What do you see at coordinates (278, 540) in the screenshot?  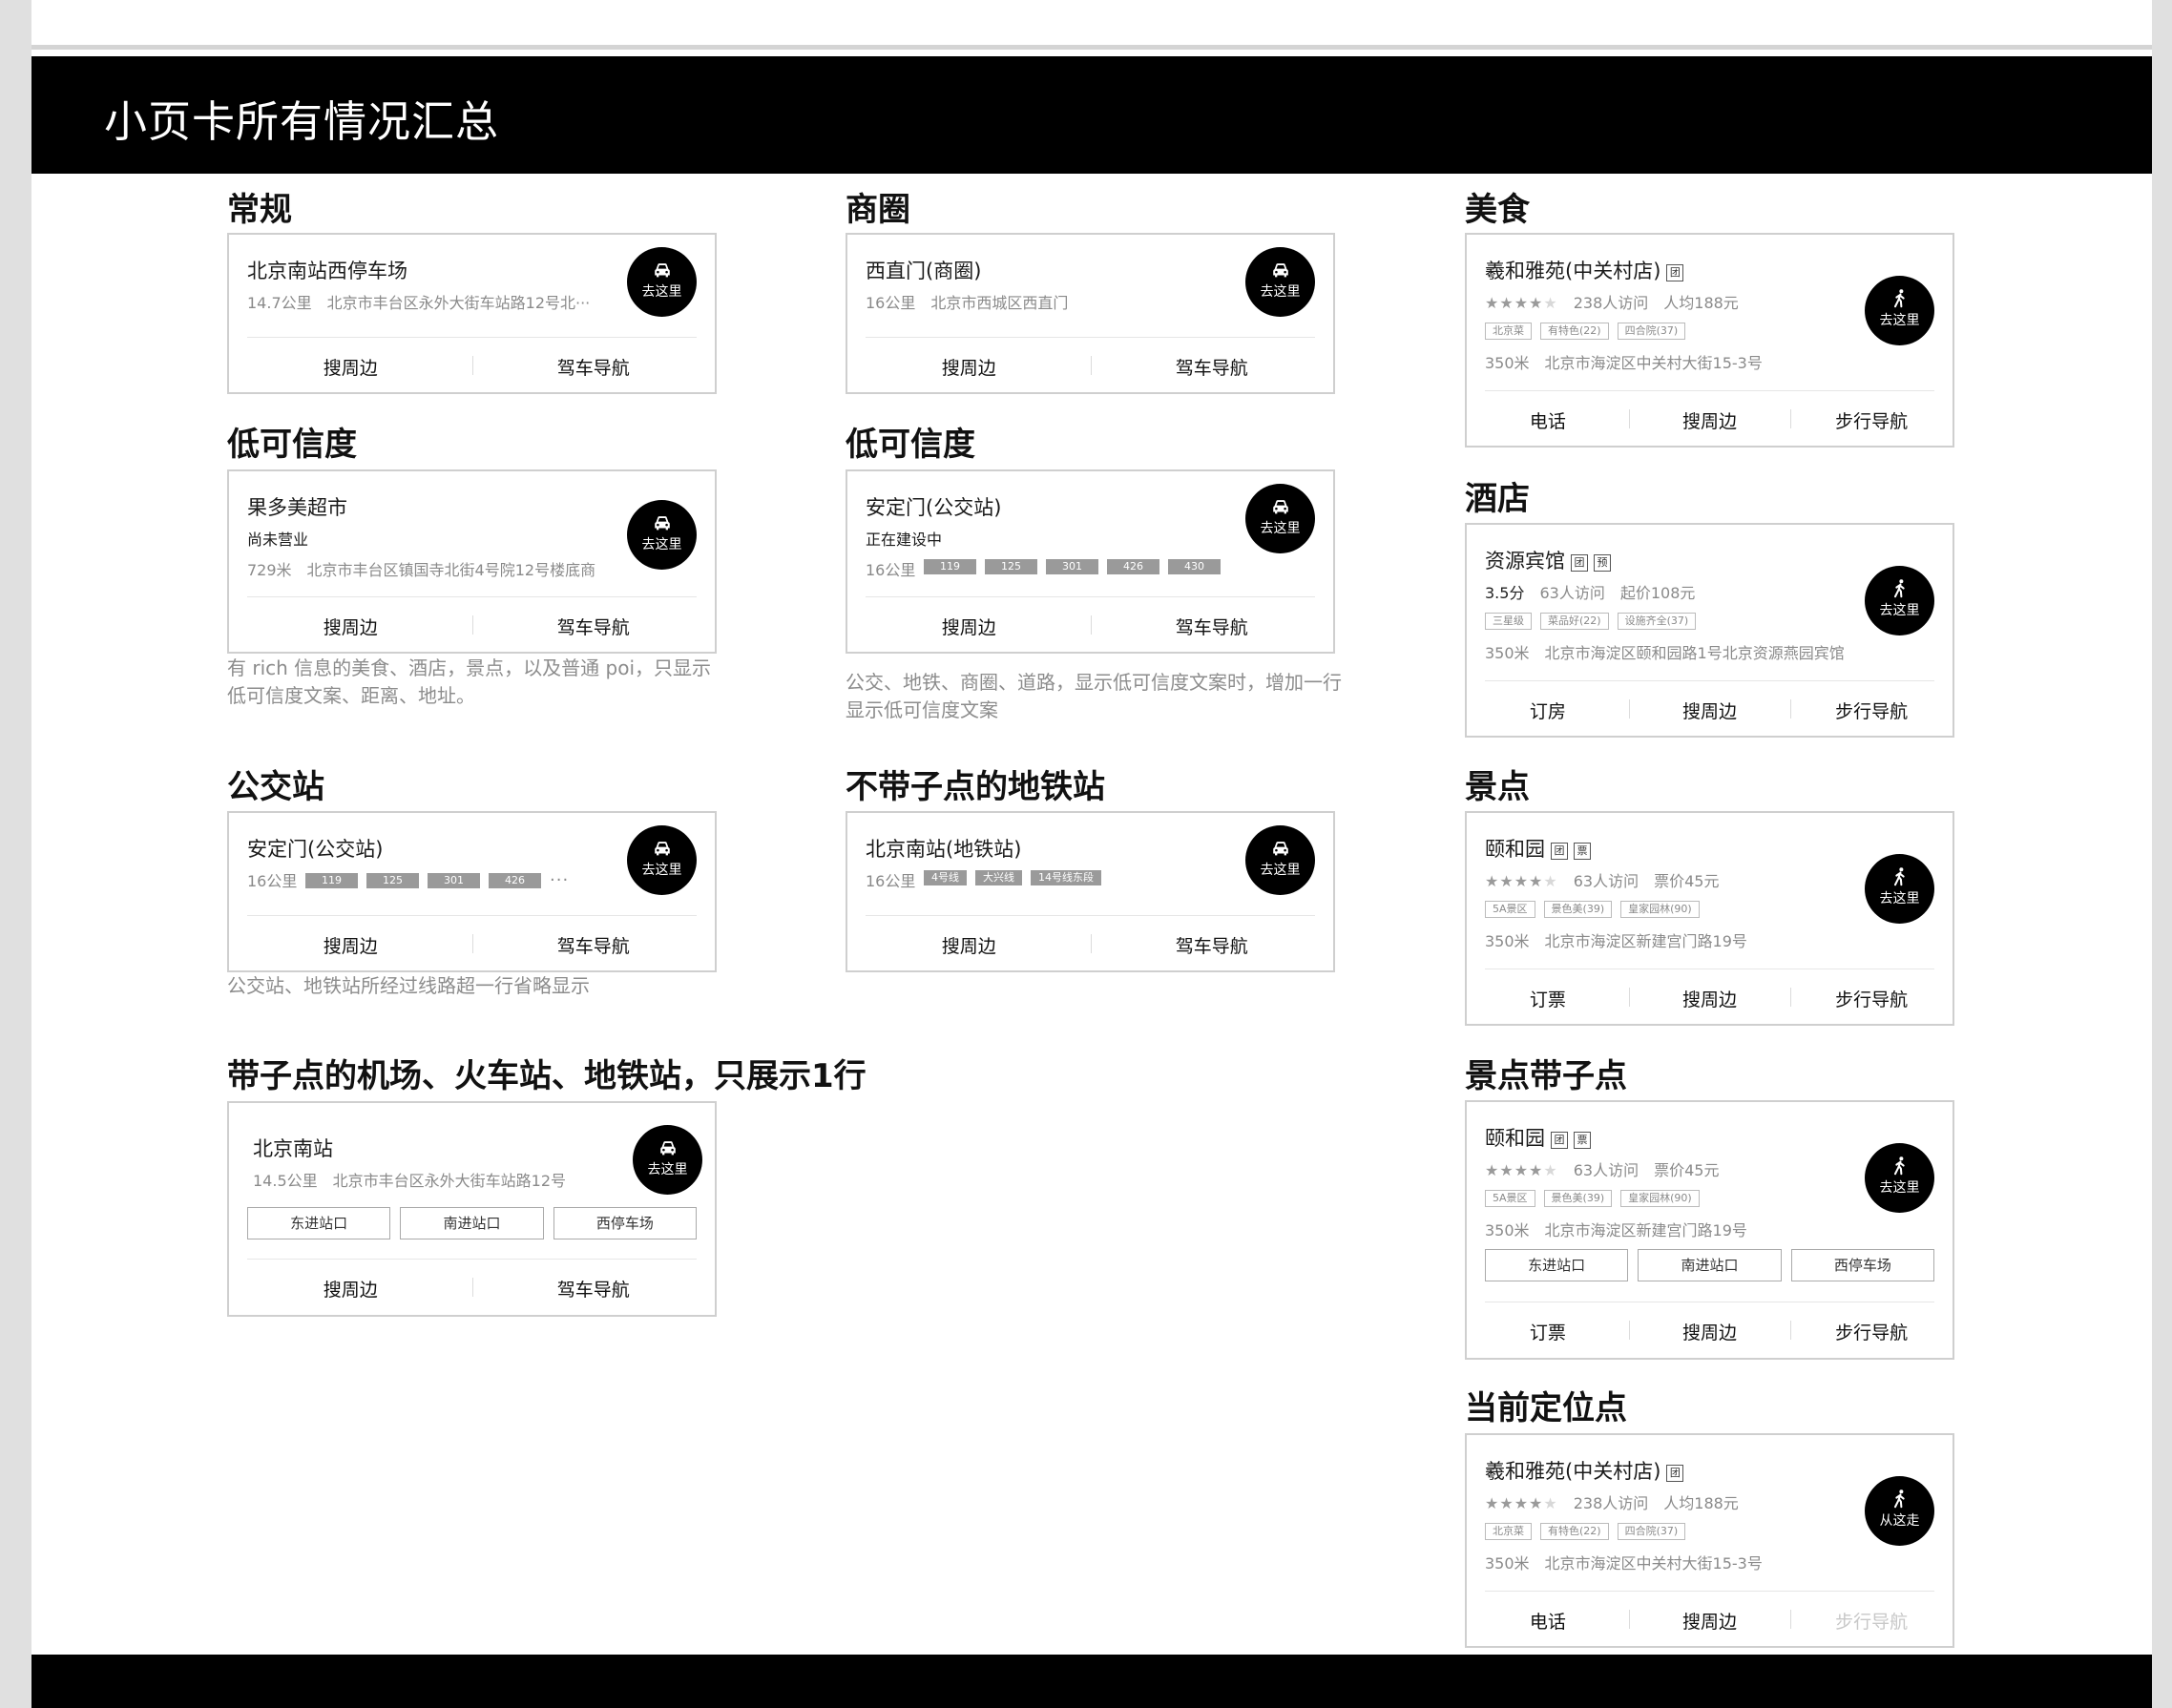 I see `poi-status: 尚未营业` at bounding box center [278, 540].